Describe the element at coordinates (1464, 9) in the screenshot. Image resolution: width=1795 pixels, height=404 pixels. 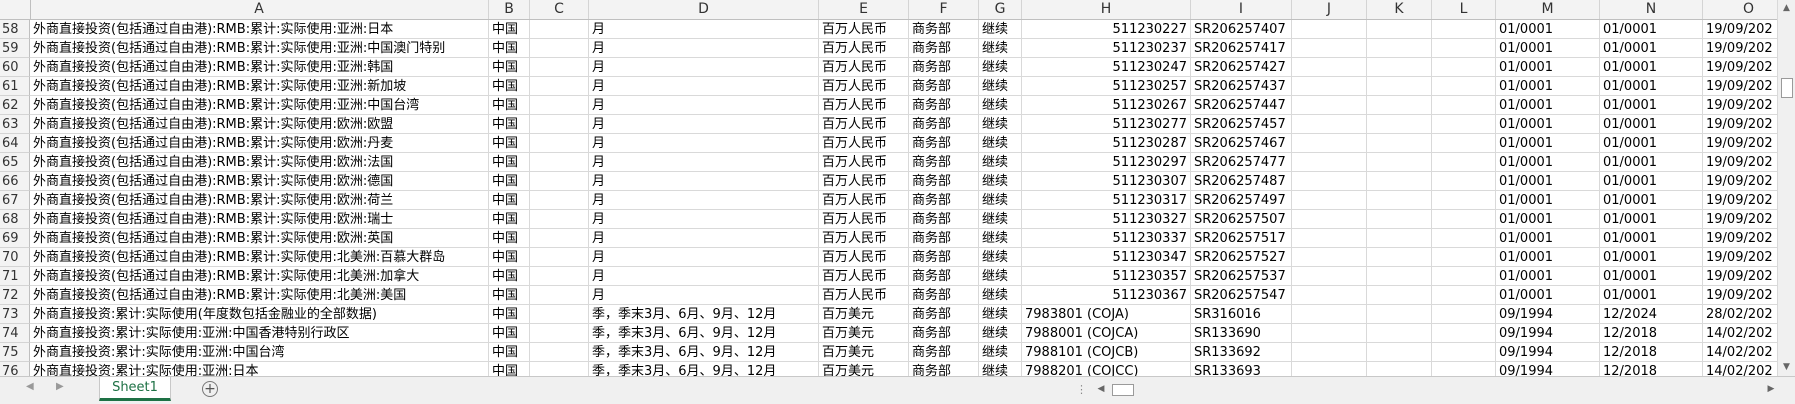
I see `column-header-l: L` at that location.